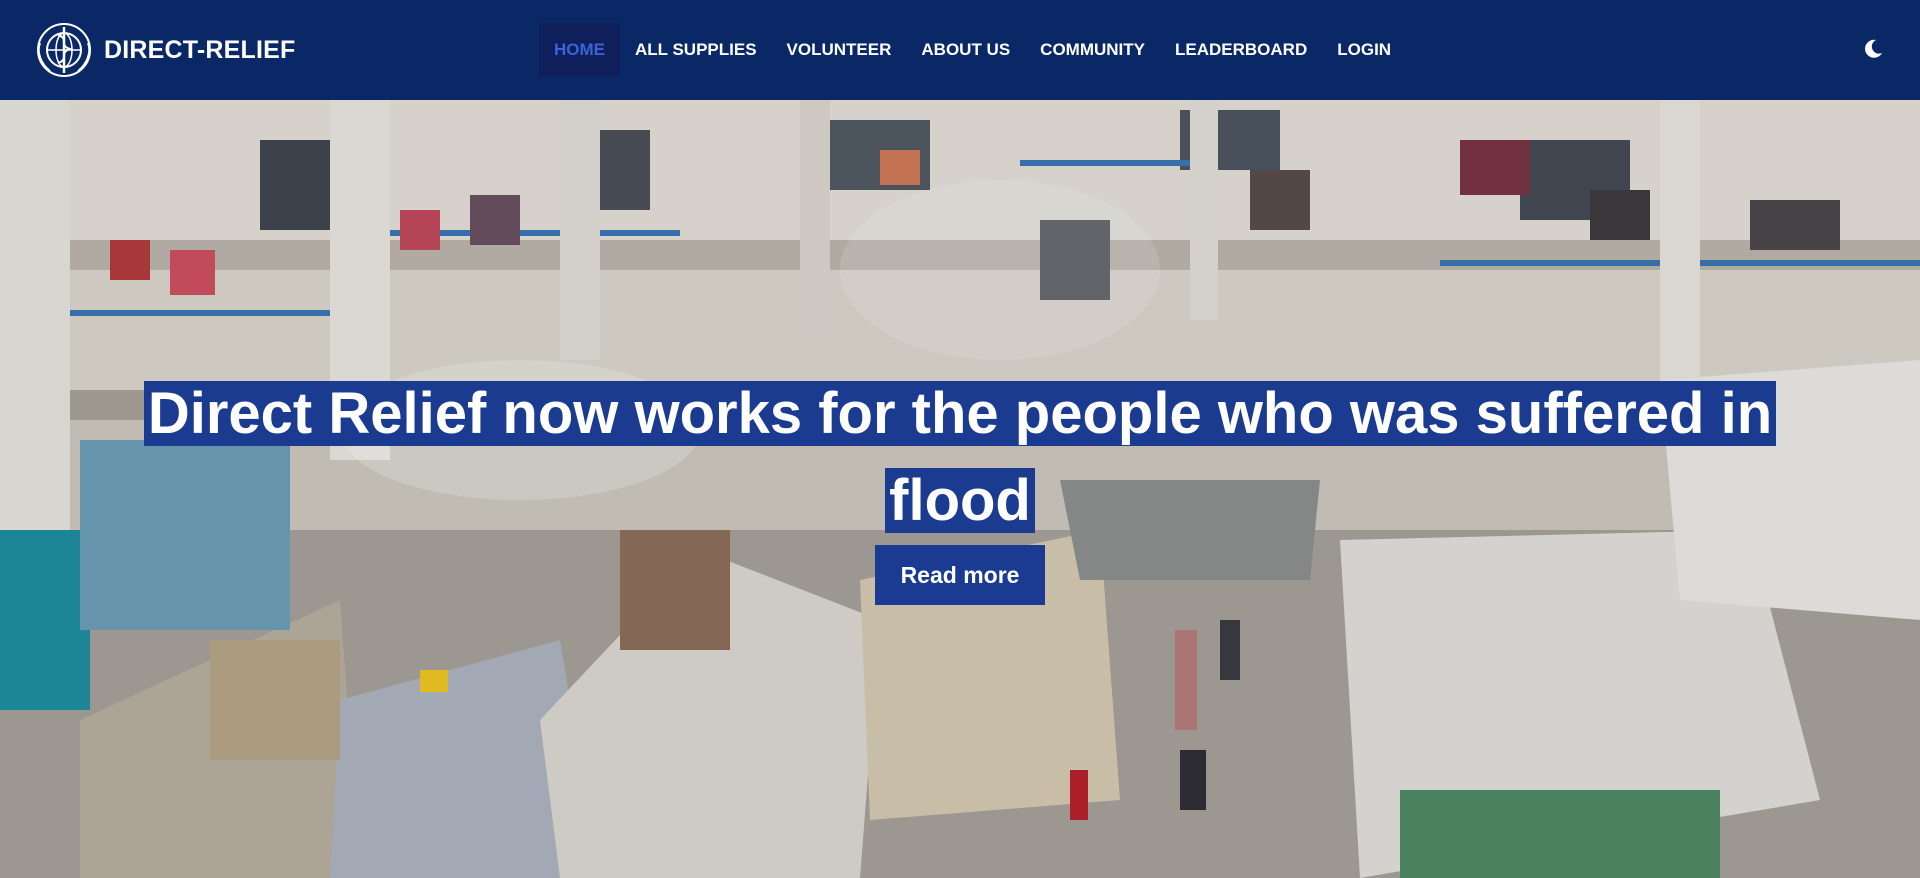  I want to click on nav-item-about-us: ABOUT US, so click(965, 50).